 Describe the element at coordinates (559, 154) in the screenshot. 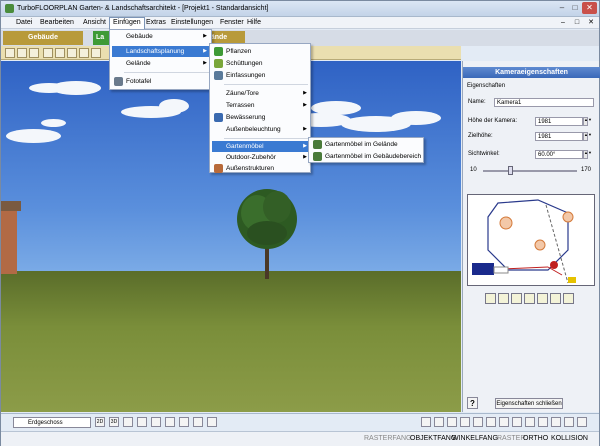

I see `view-angle-field: 60.00°` at that location.